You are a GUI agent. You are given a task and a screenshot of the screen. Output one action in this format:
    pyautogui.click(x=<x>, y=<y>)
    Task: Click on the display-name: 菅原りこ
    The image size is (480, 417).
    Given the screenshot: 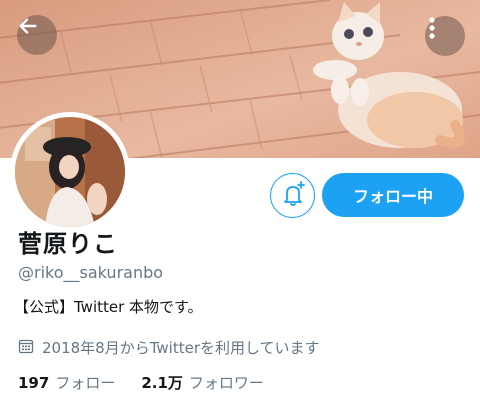 What is the action you would take?
    pyautogui.click(x=68, y=244)
    